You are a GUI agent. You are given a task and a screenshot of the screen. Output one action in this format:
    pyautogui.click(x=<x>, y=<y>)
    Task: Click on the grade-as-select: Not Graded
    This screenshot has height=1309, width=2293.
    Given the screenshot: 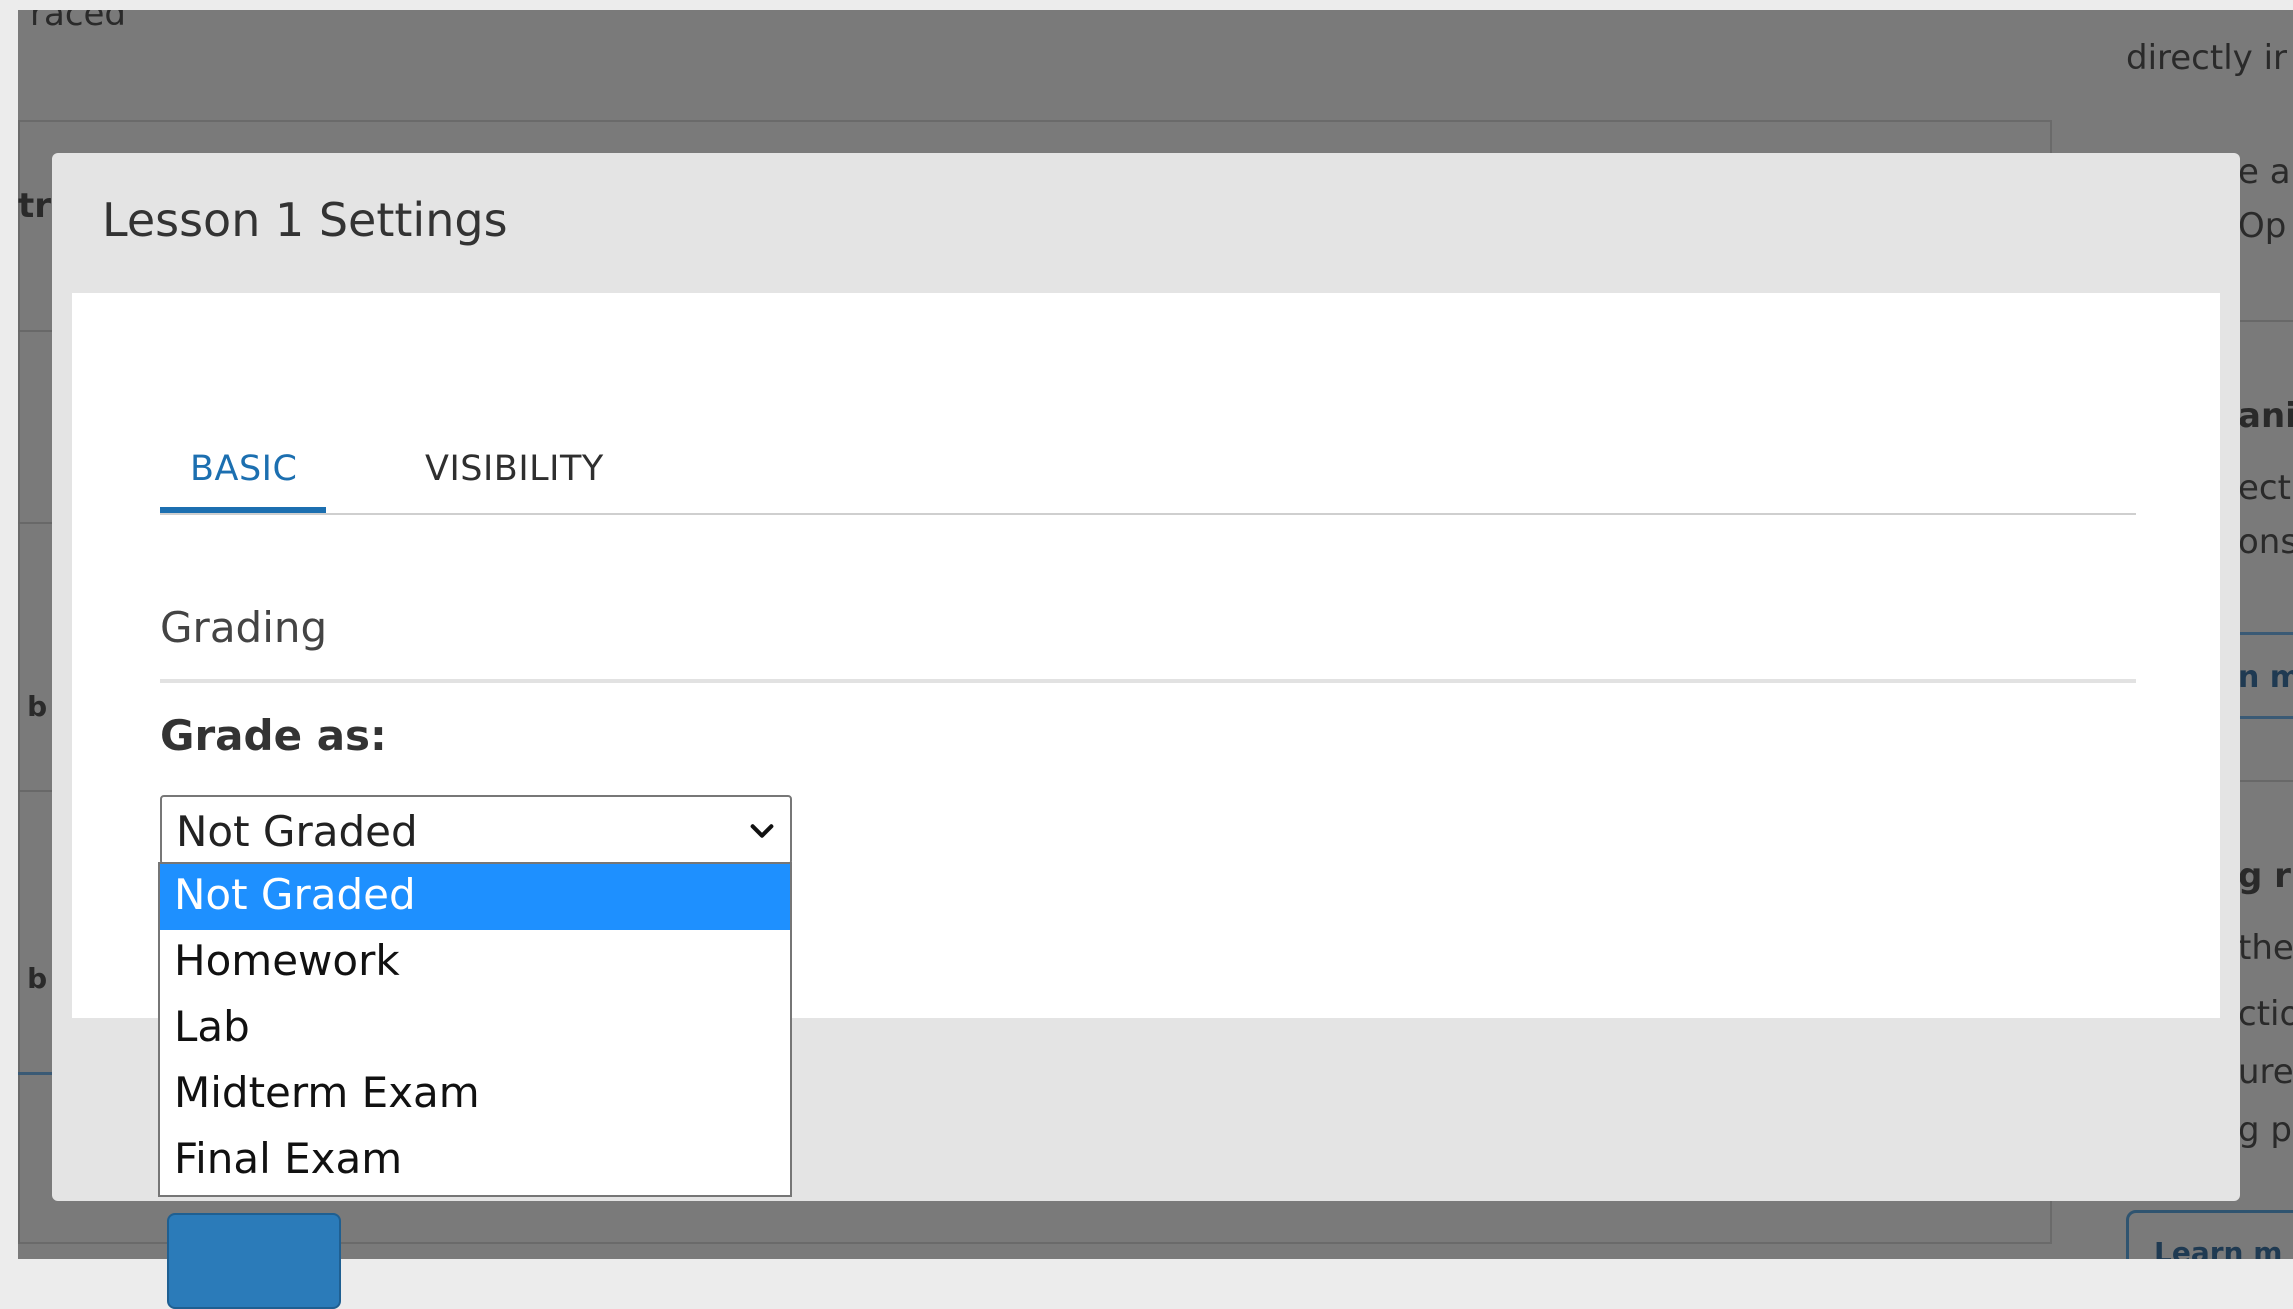 What is the action you would take?
    pyautogui.click(x=476, y=830)
    